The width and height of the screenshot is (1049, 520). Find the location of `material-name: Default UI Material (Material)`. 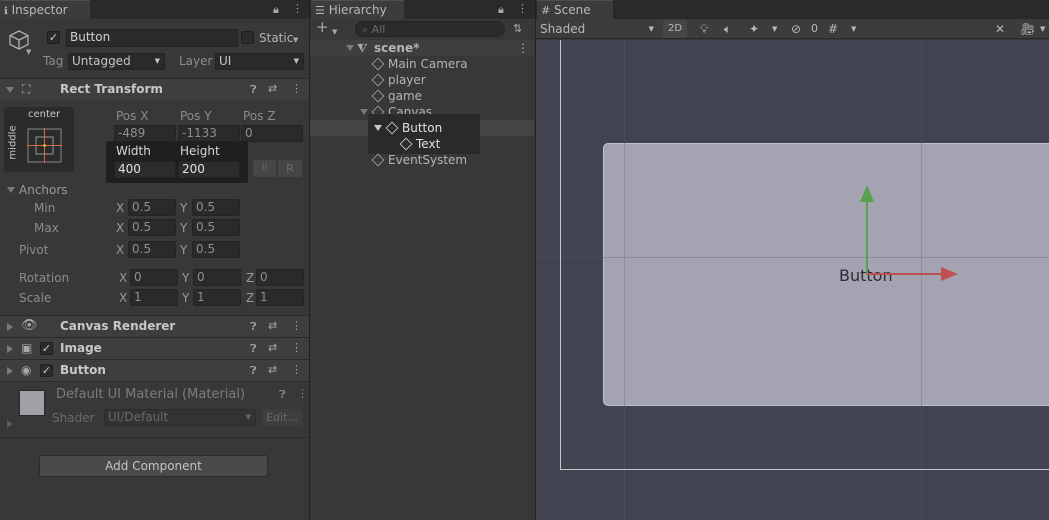

material-name: Default UI Material (Material) is located at coordinates (151, 394).